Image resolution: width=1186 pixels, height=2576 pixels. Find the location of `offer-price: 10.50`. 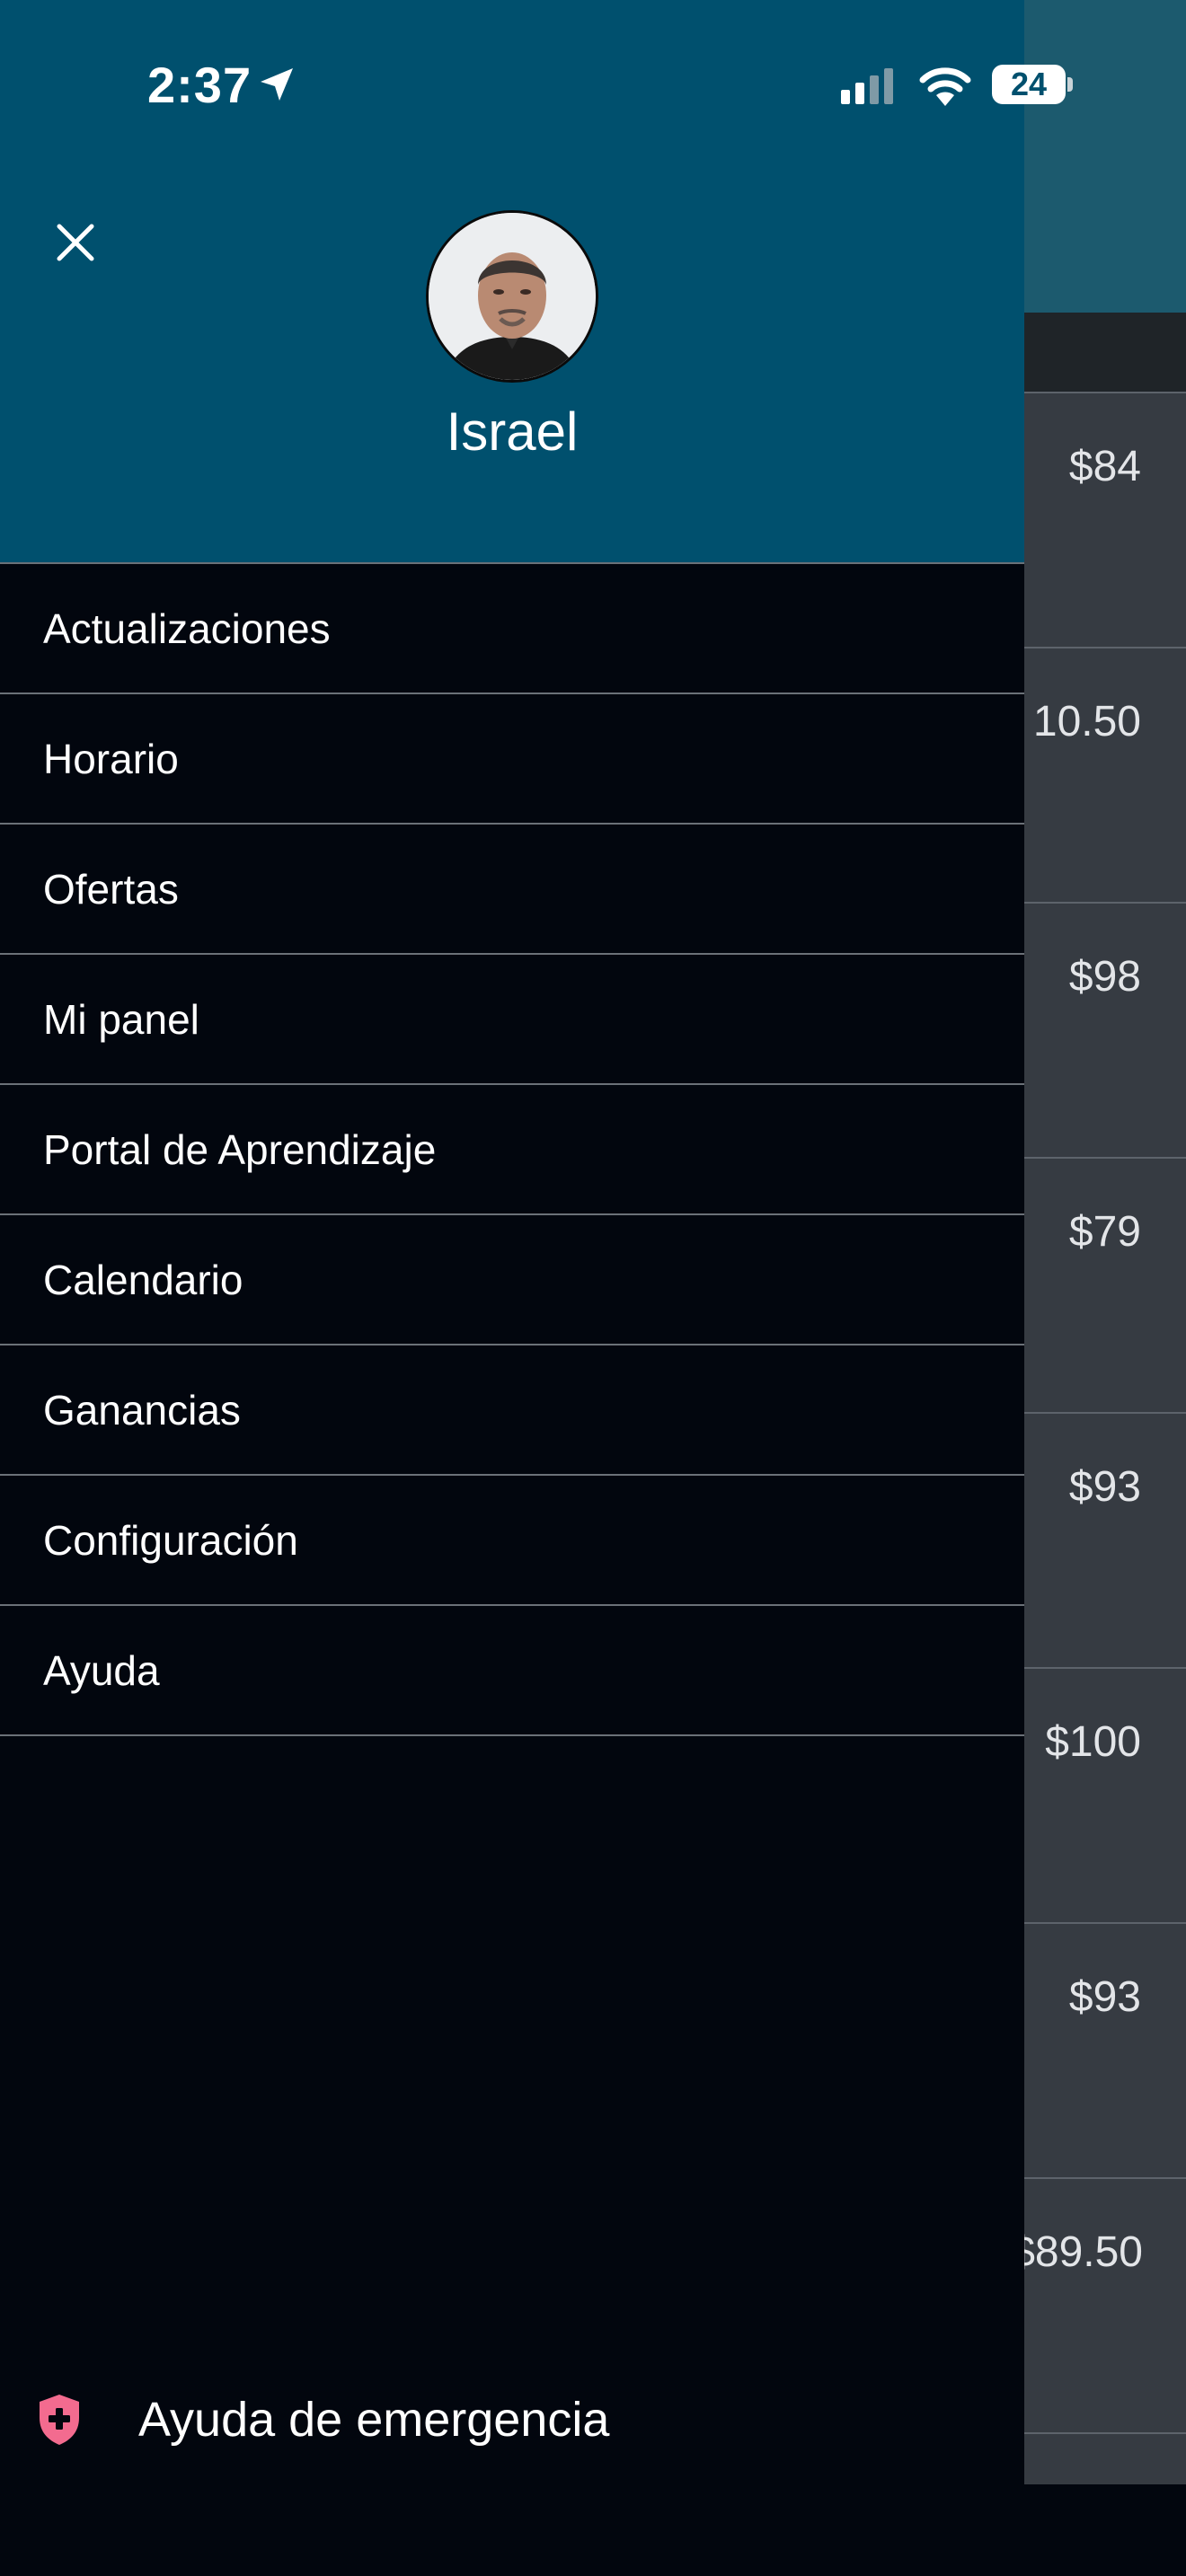

offer-price: 10.50 is located at coordinates (1086, 721).